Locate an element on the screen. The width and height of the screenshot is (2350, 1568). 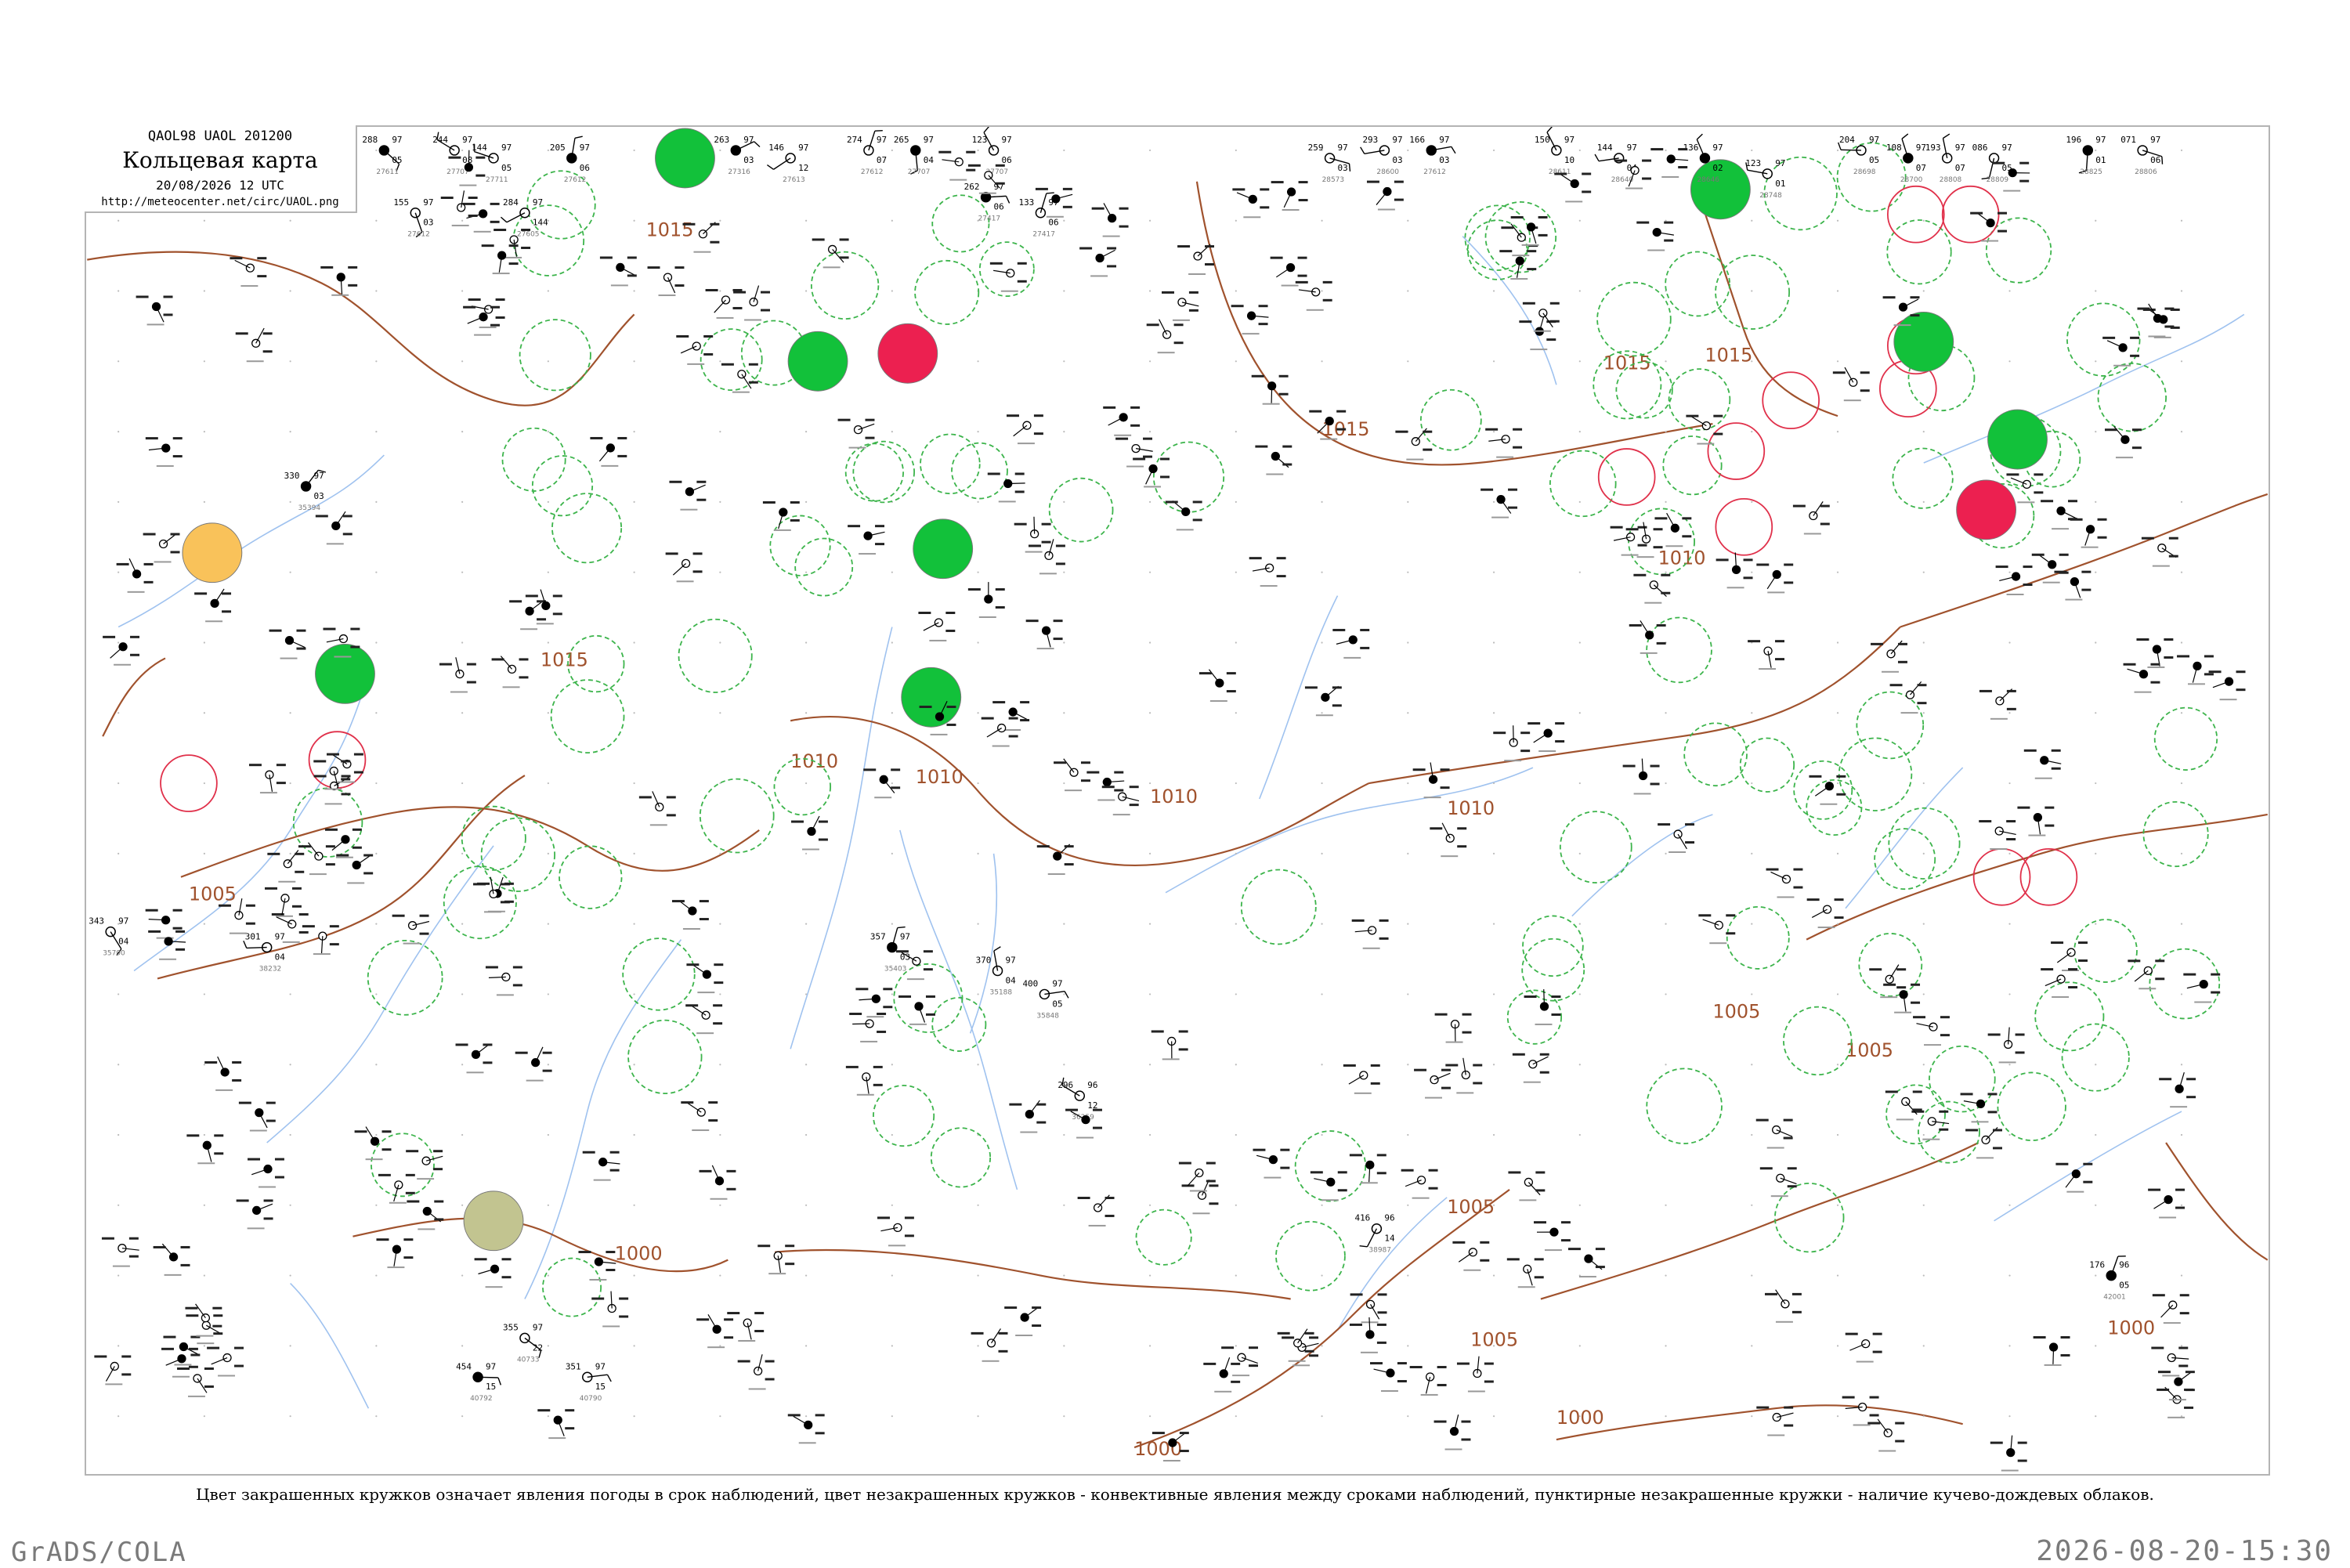
present-weather-circle-olive is located at coordinates (493, 1221).